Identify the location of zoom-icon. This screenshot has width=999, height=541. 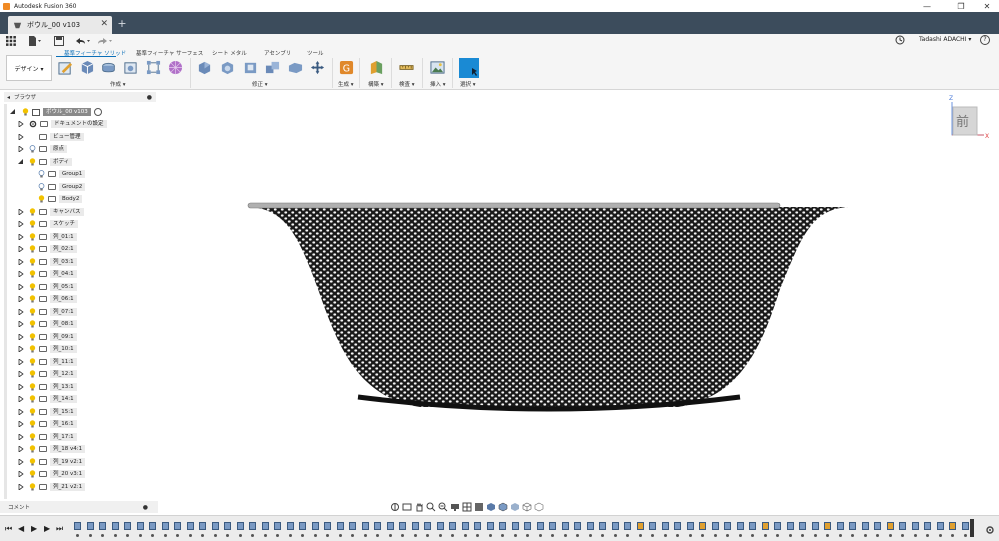
(431, 507).